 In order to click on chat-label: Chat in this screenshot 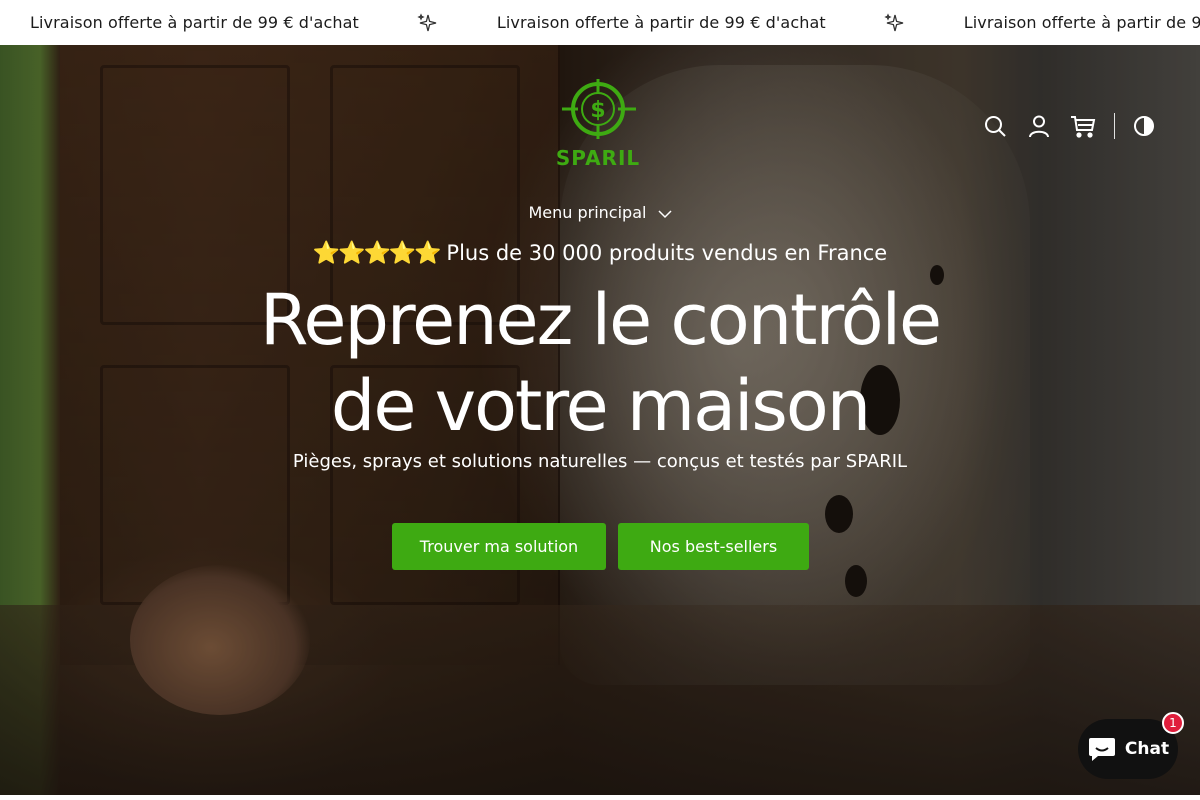, I will do `click(1147, 749)`.